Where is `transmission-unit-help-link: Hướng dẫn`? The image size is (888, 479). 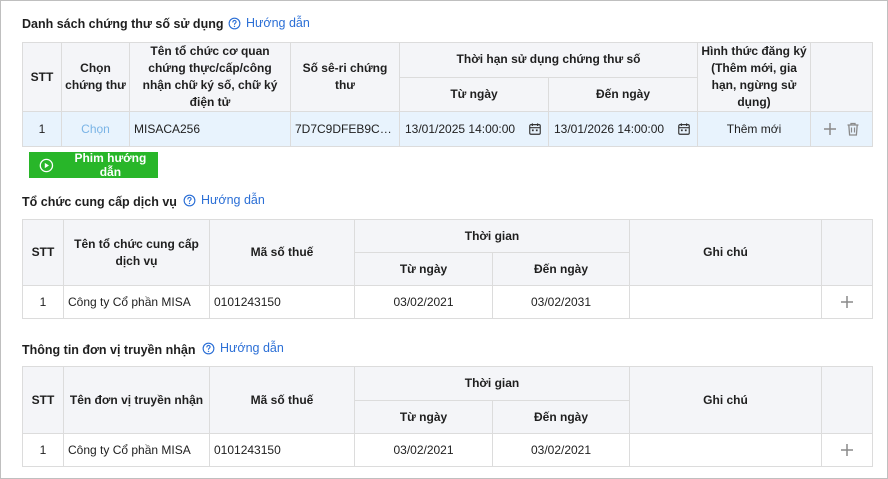
transmission-unit-help-link: Hướng dẫn is located at coordinates (243, 348).